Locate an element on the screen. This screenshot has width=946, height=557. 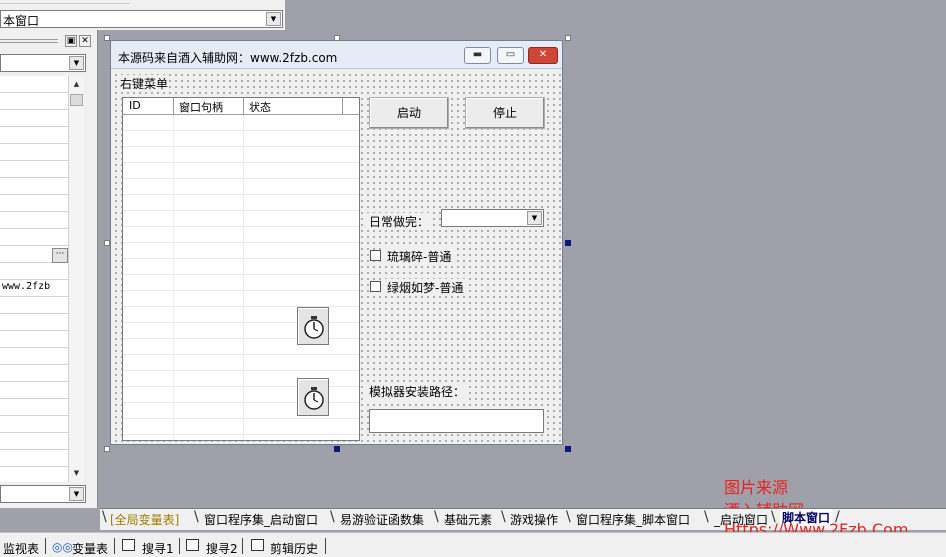
tab-basic-elements: 基础元素 is located at coordinates (468, 519).